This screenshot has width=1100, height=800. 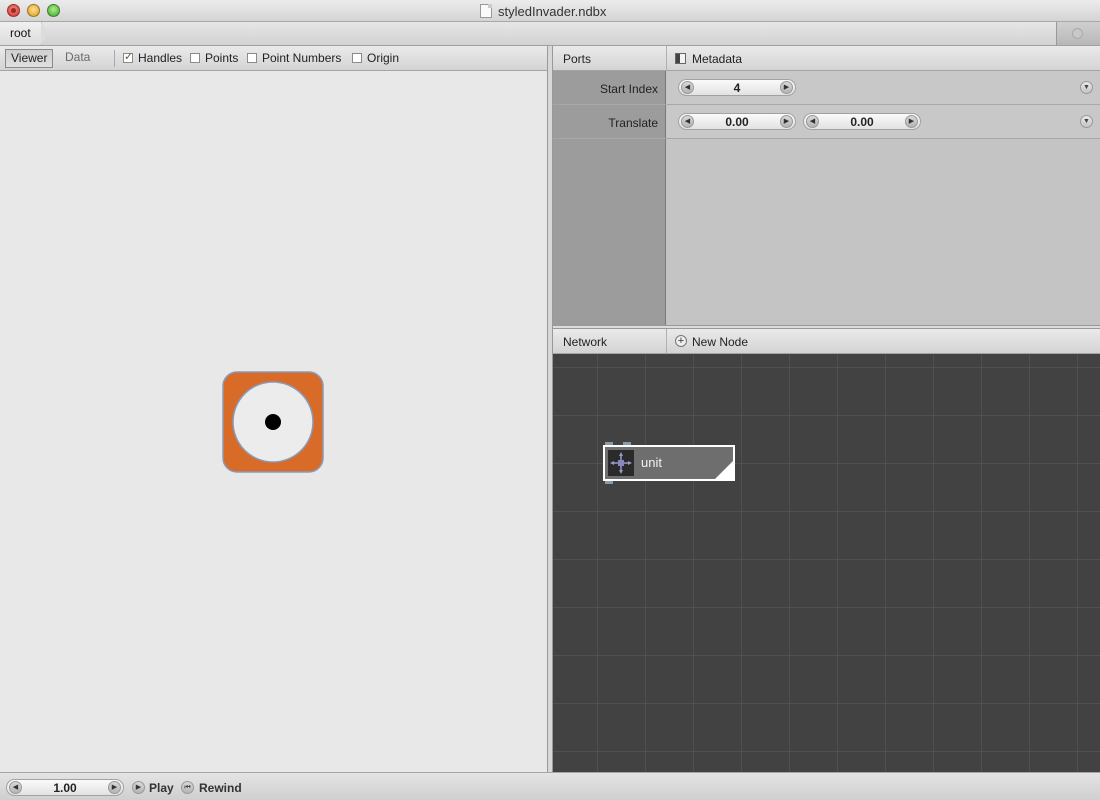 I want to click on playback-bar: ◀ 1.00 ▶ ▶ Play ⏮ Rewind, so click(x=550, y=786).